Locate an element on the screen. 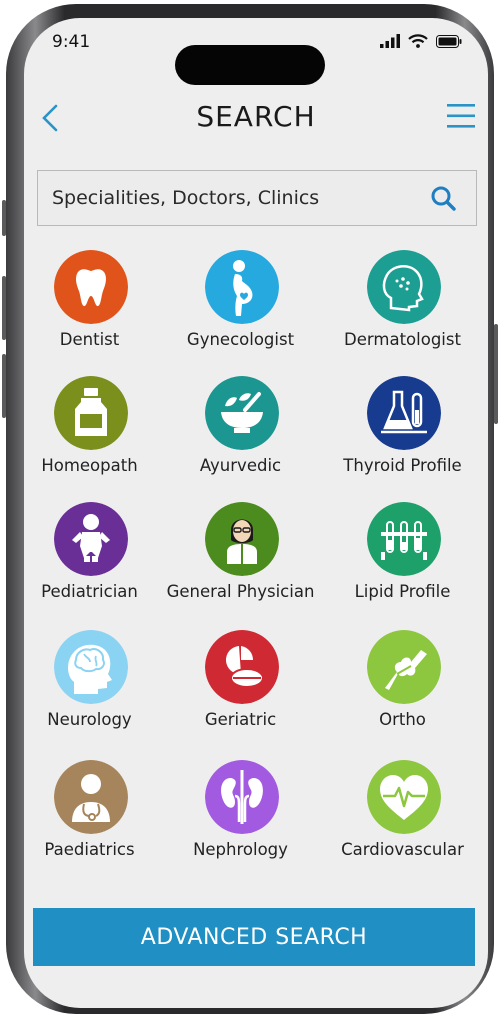 This screenshot has height=1019, width=500. category-label: Dermatologist is located at coordinates (402, 339).